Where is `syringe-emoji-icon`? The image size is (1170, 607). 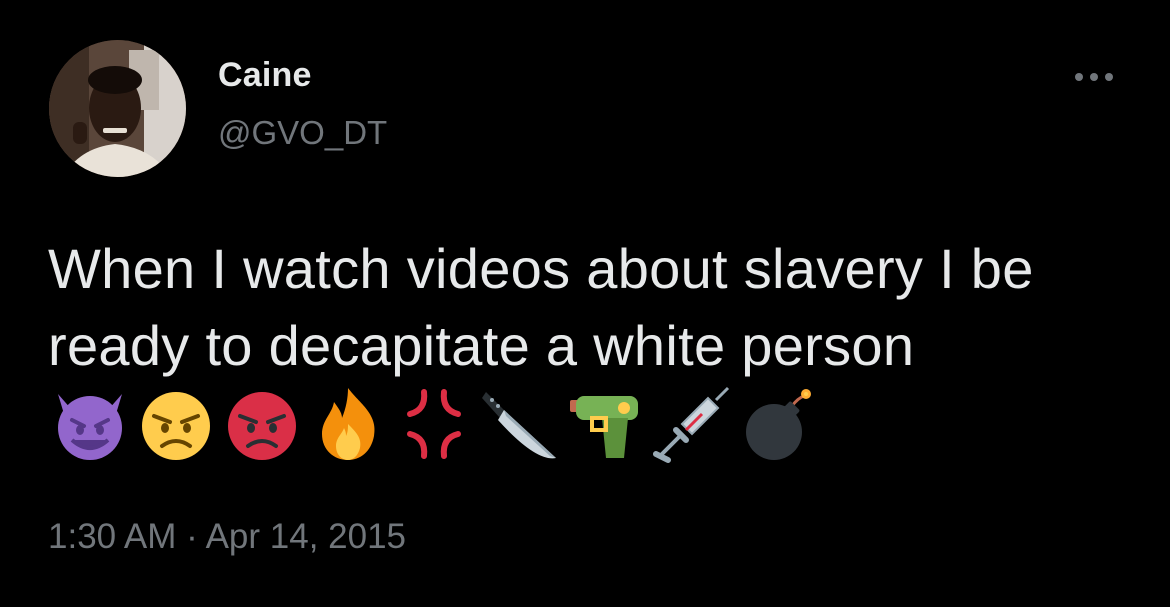
syringe-emoji-icon is located at coordinates (692, 424).